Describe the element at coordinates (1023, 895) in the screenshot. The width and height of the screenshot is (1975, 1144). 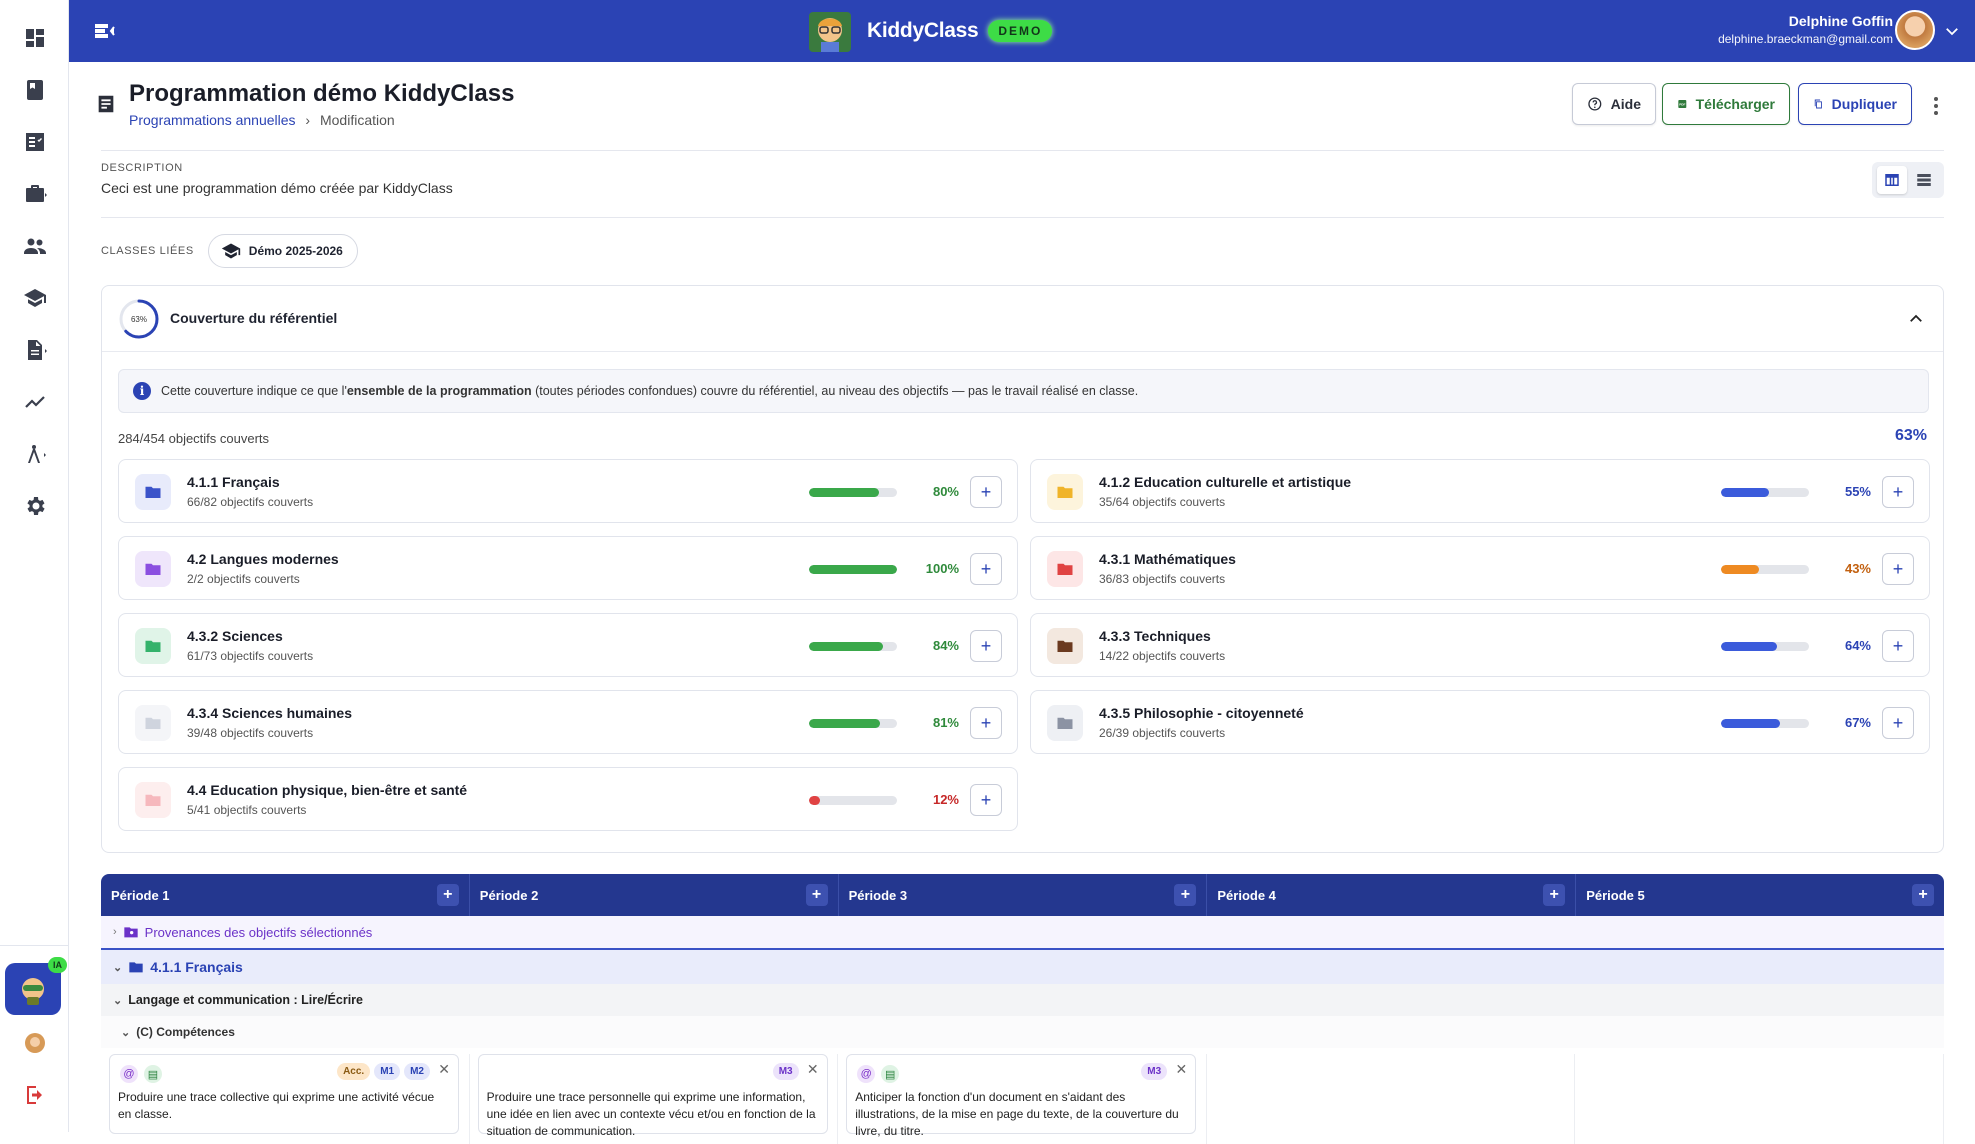
I see `period-column-header: Période 3 +` at that location.